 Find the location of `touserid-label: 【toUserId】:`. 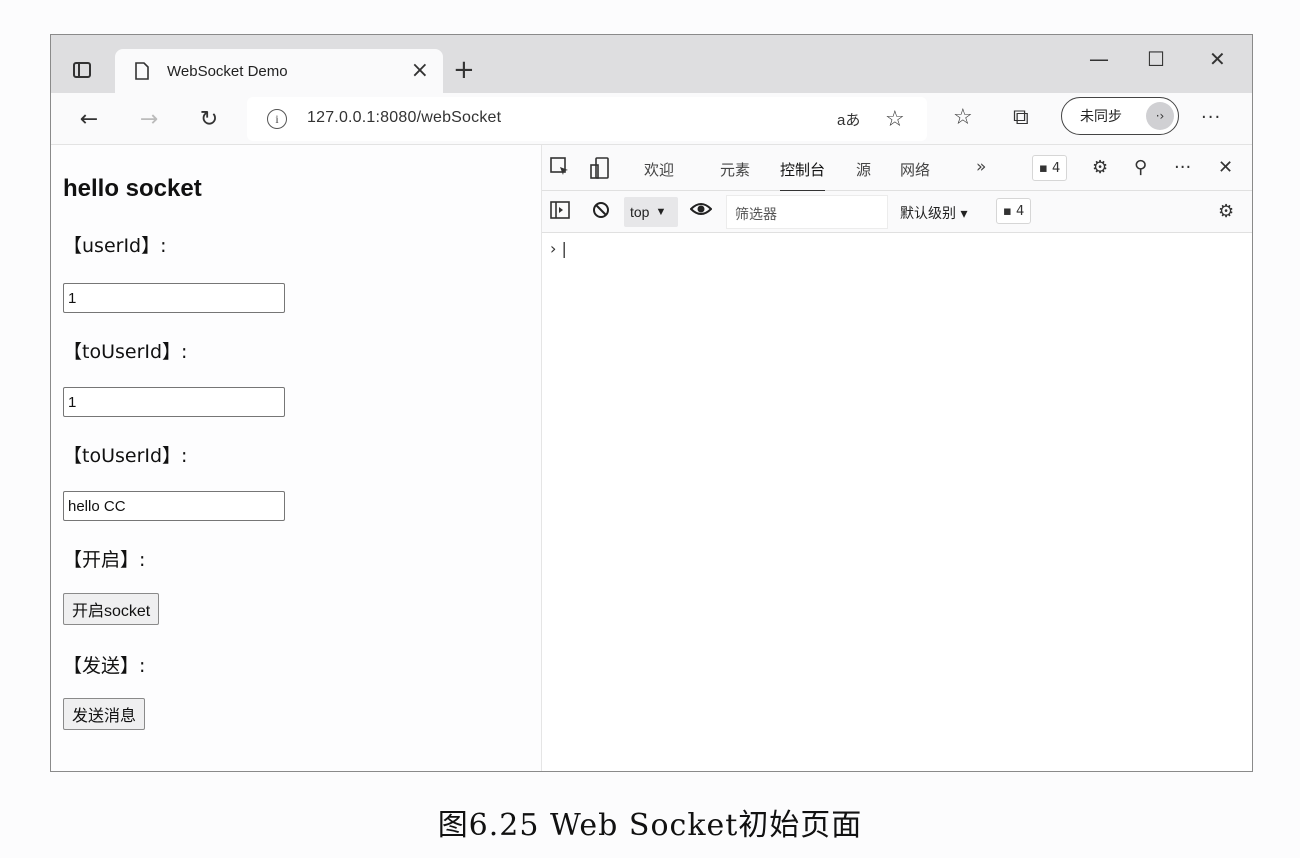

touserid-label: 【toUserId】: is located at coordinates (125, 352).